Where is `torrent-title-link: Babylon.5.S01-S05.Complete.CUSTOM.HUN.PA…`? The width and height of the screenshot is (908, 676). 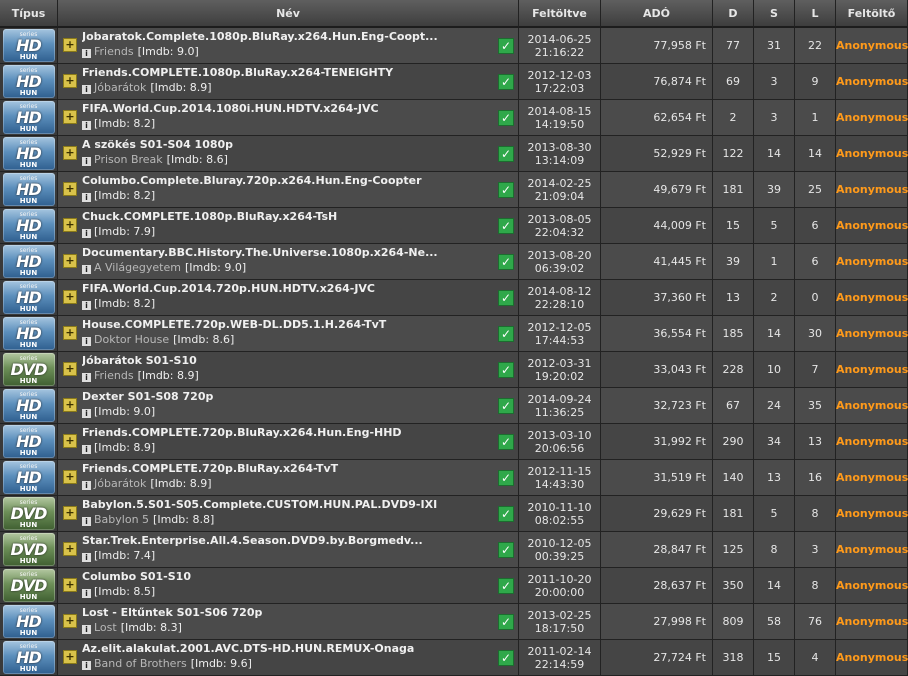 torrent-title-link: Babylon.5.S01-S05.Complete.CUSTOM.HUN.PA… is located at coordinates (292, 504).